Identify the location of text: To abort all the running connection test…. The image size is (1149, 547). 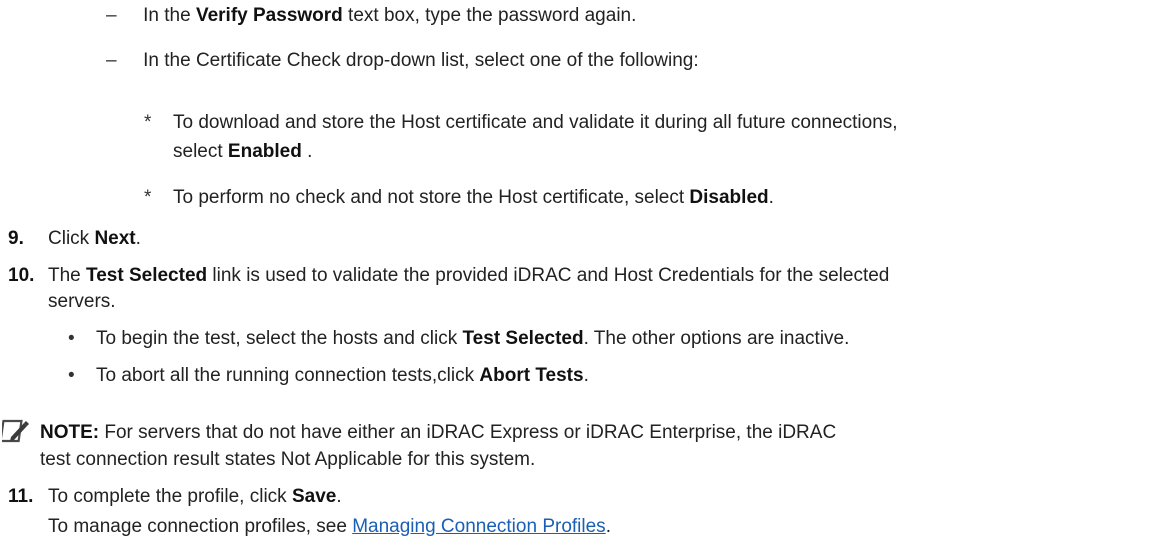
(288, 375).